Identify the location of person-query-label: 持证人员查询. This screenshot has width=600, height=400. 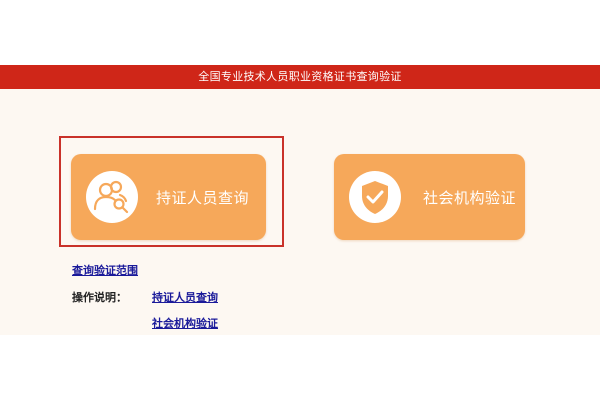
(203, 197).